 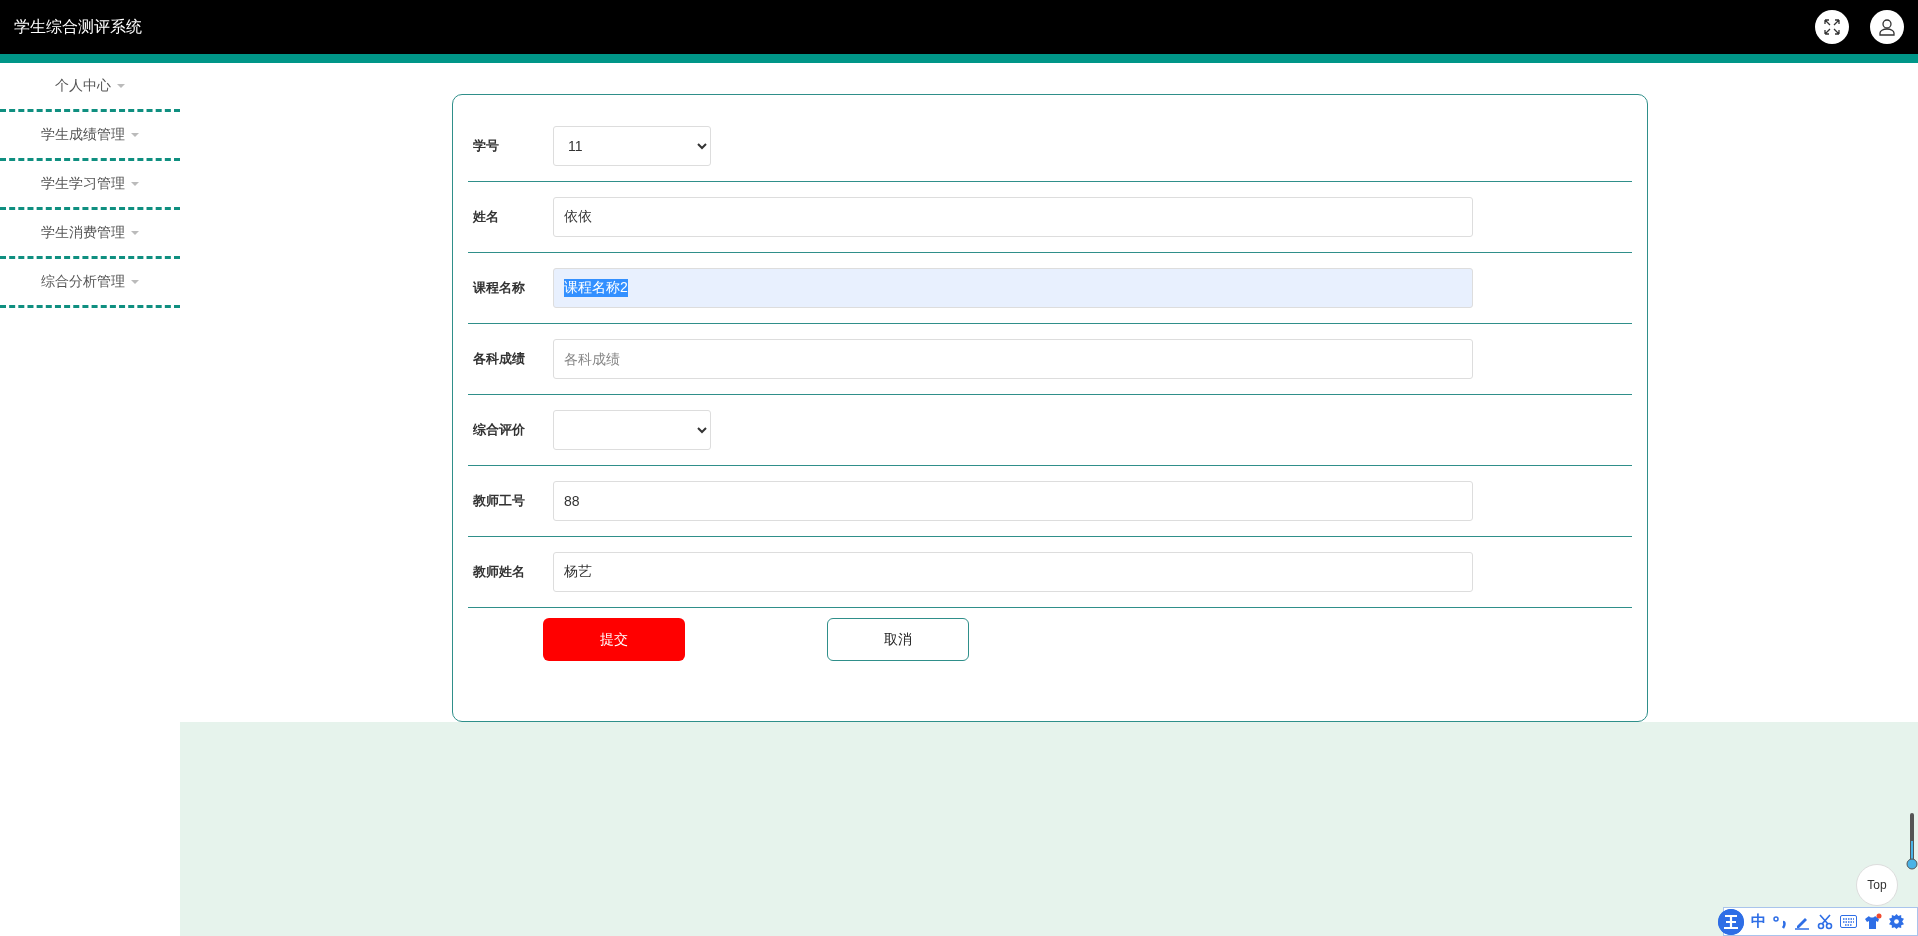 I want to click on input-field: 杨艺, so click(x=1013, y=572).